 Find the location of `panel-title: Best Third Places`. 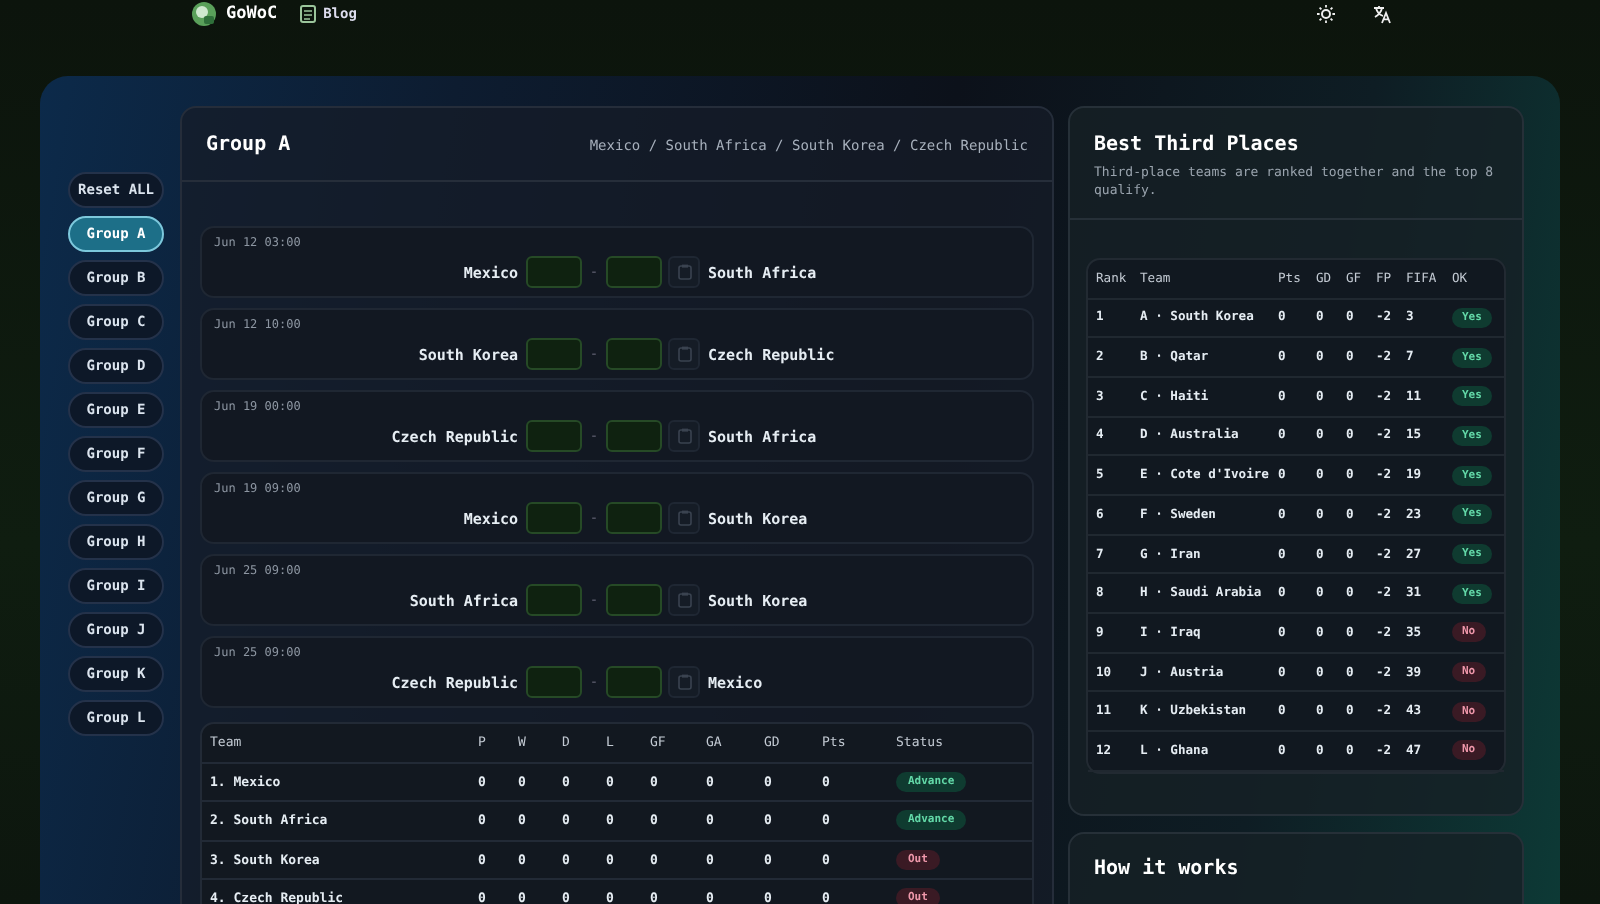

panel-title: Best Third Places is located at coordinates (1197, 145).